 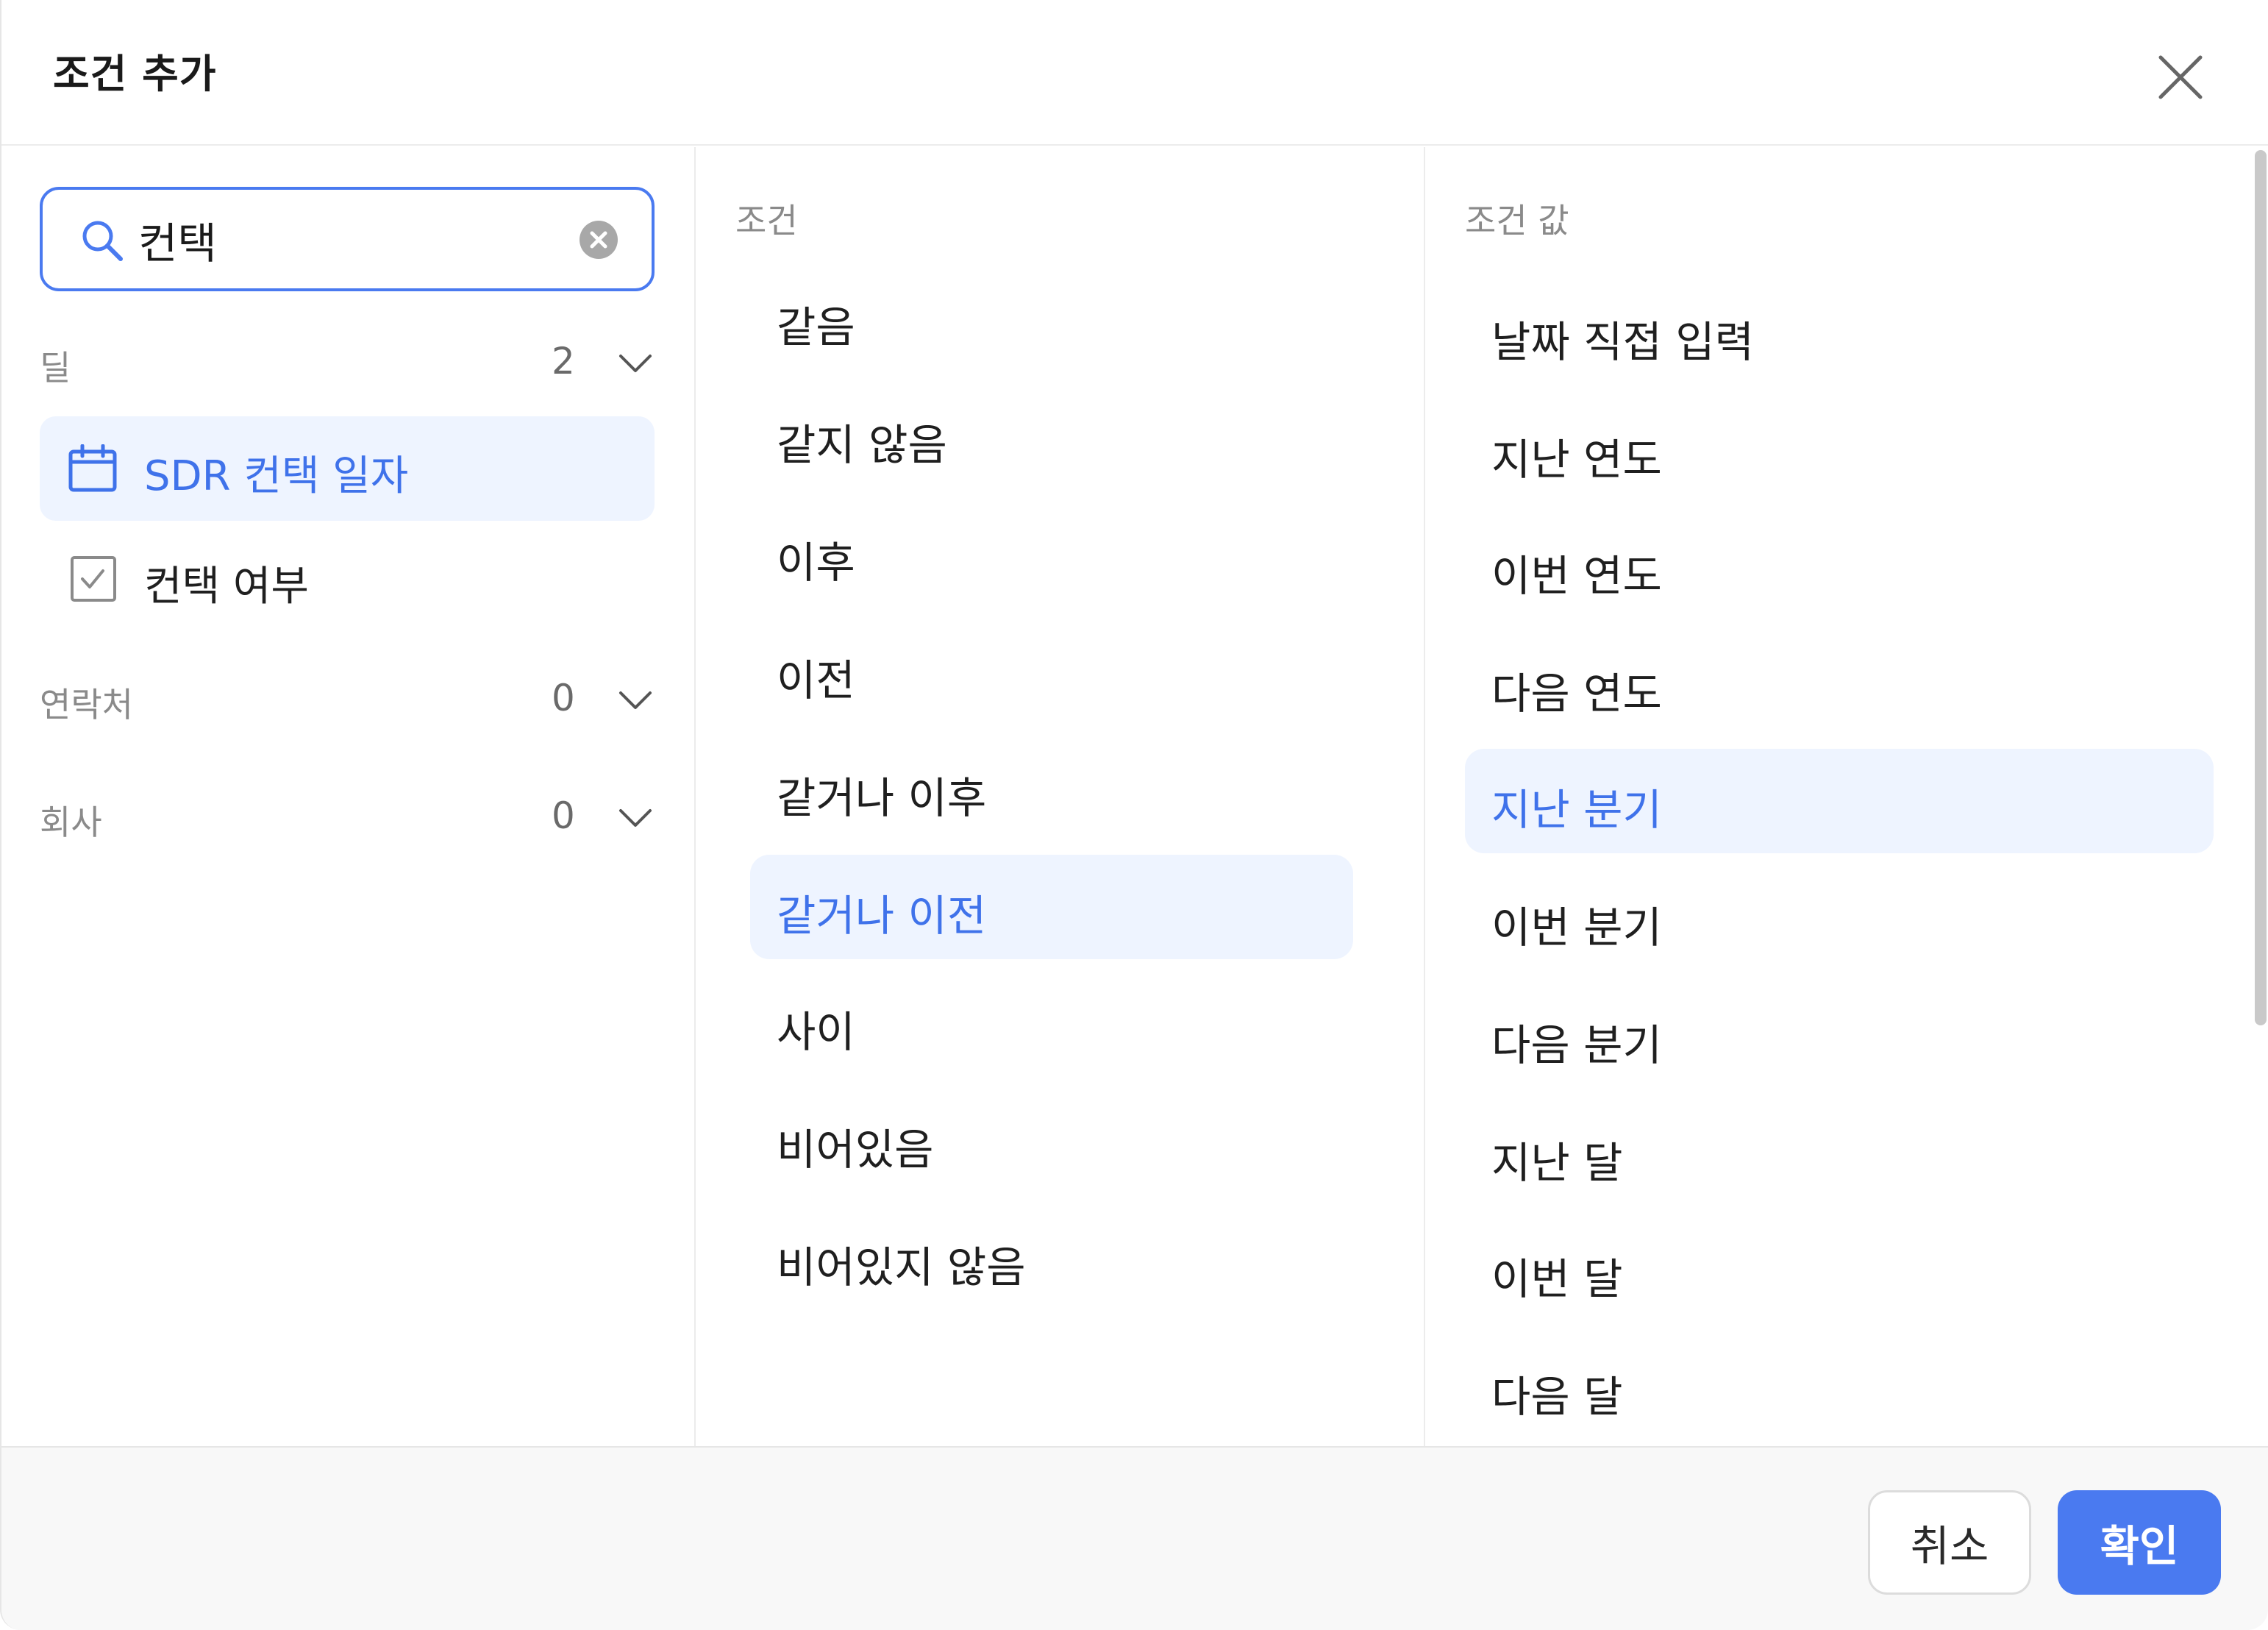 What do you see at coordinates (1840, 918) in the screenshot?
I see `value-option: 이번 분기` at bounding box center [1840, 918].